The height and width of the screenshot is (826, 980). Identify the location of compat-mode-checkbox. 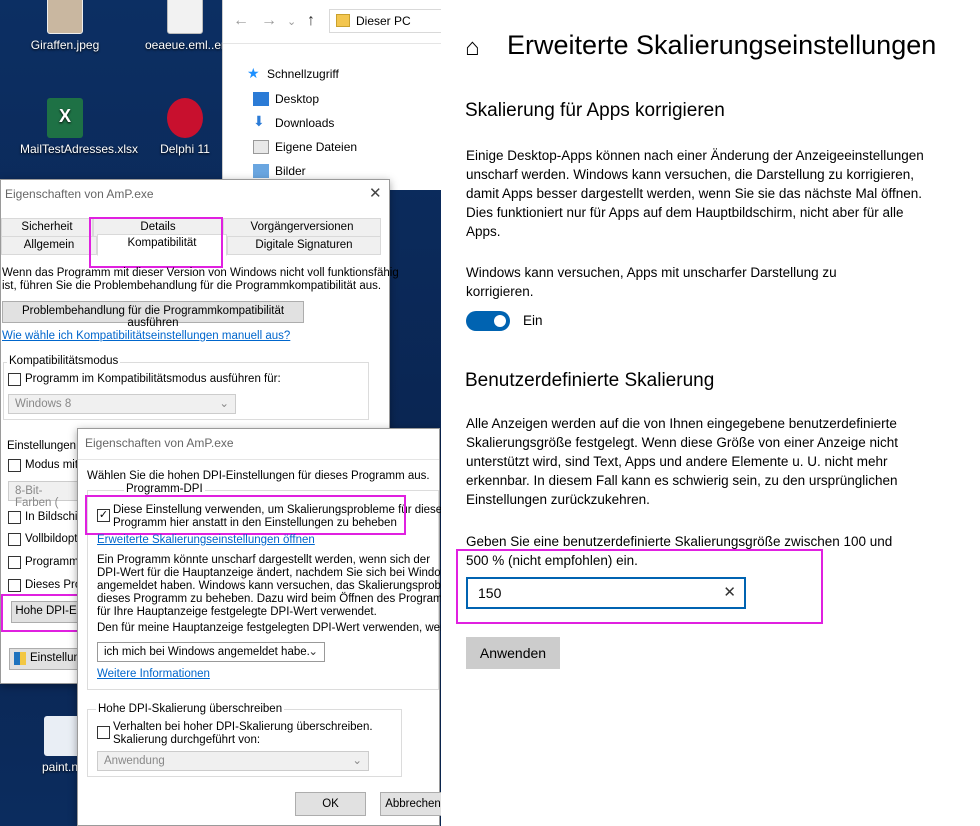
(14, 379).